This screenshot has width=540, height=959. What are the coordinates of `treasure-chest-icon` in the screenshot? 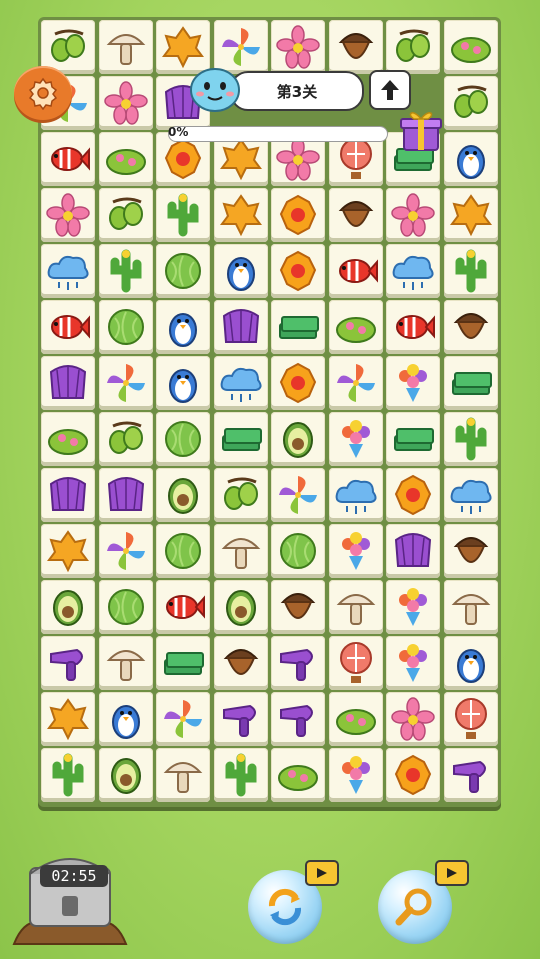 It's located at (70, 896).